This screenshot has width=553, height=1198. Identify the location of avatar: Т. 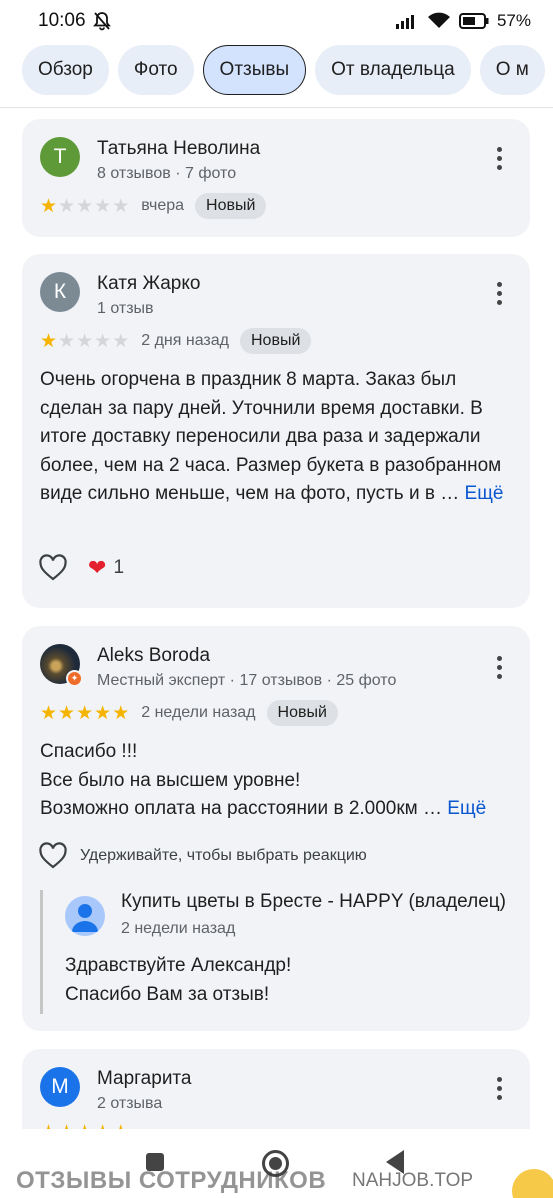
(60, 157).